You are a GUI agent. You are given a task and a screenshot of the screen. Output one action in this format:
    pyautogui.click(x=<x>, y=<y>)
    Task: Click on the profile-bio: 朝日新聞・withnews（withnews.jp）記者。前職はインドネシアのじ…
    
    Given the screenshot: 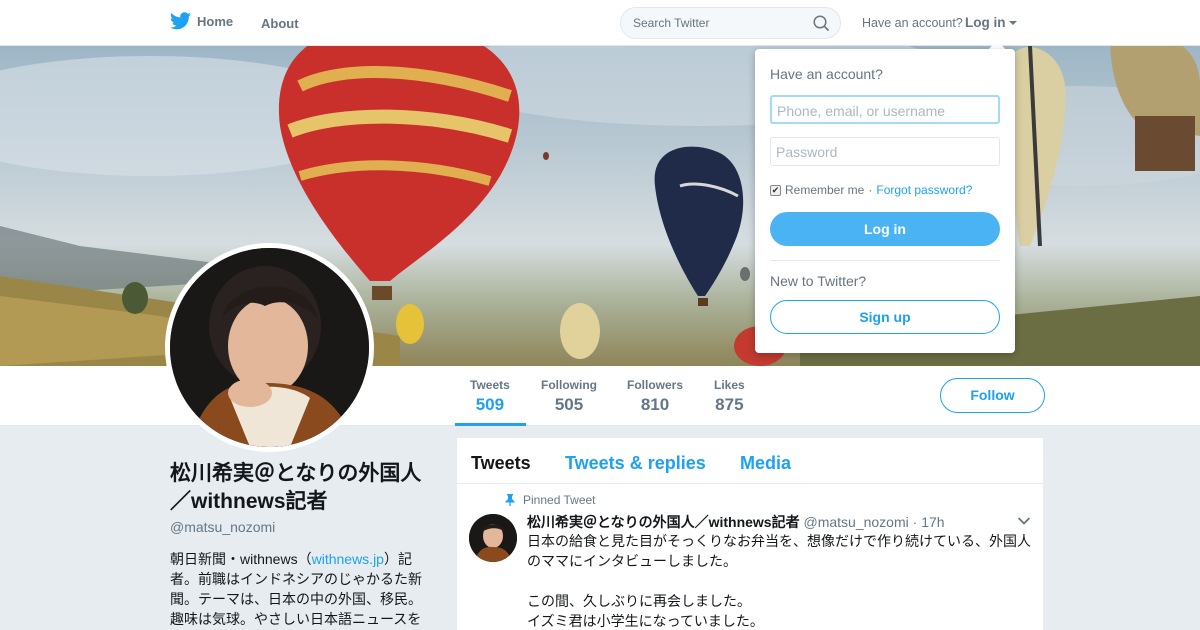 What is the action you would take?
    pyautogui.click(x=301, y=589)
    